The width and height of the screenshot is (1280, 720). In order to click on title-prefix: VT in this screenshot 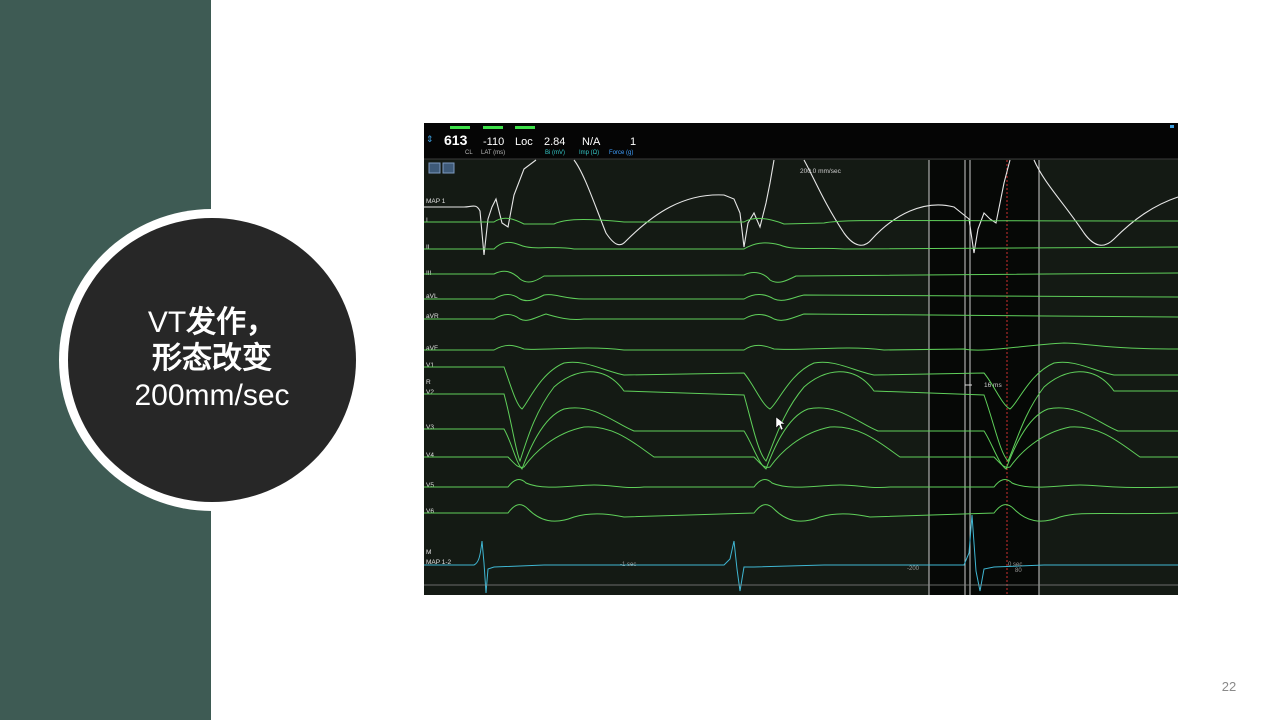, I will do `click(167, 322)`.